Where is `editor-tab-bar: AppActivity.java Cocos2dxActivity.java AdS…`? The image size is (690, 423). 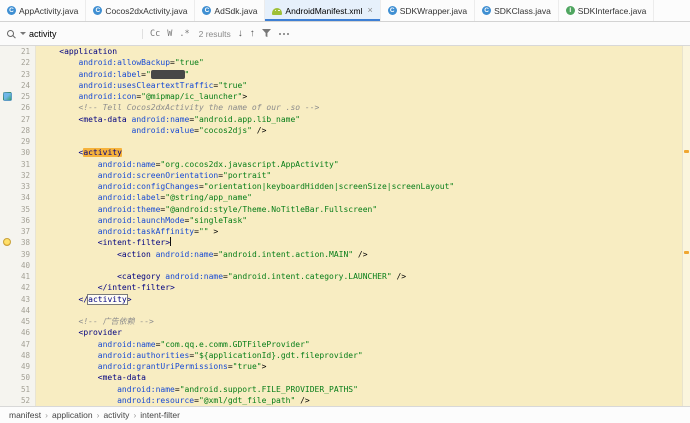 editor-tab-bar: AppActivity.java Cocos2dxActivity.java AdS… is located at coordinates (345, 11).